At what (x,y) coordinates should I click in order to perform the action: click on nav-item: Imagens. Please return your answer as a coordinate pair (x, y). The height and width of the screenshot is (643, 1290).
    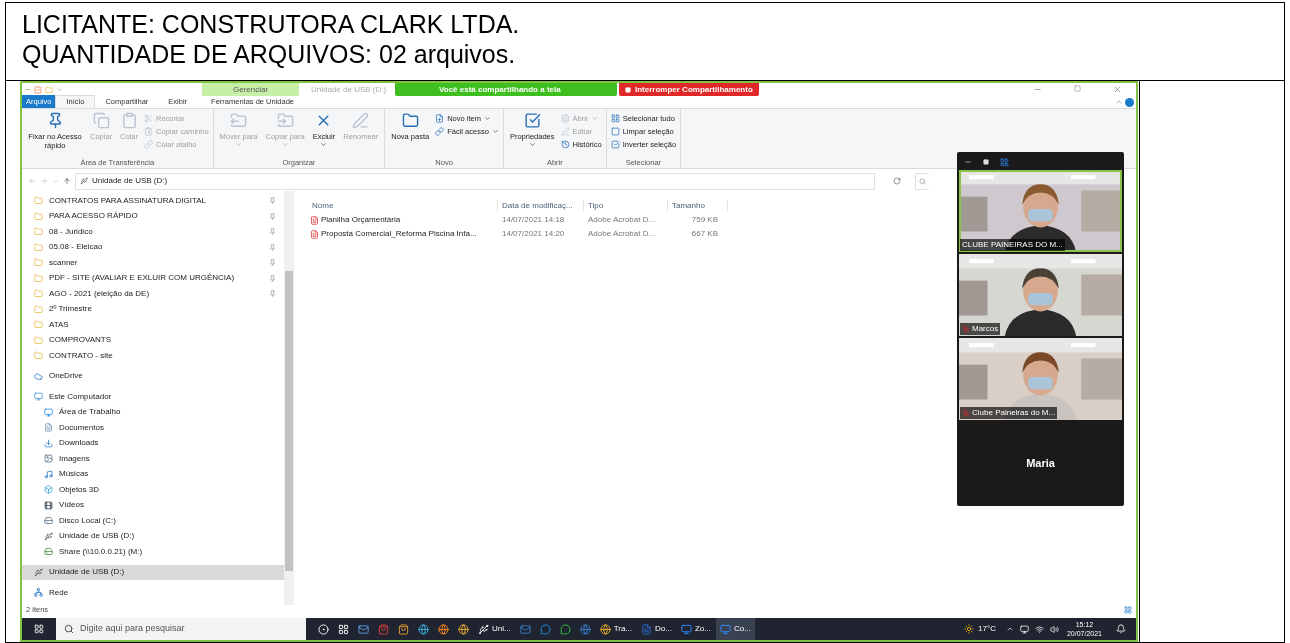
    Looking at the image, I should click on (153, 459).